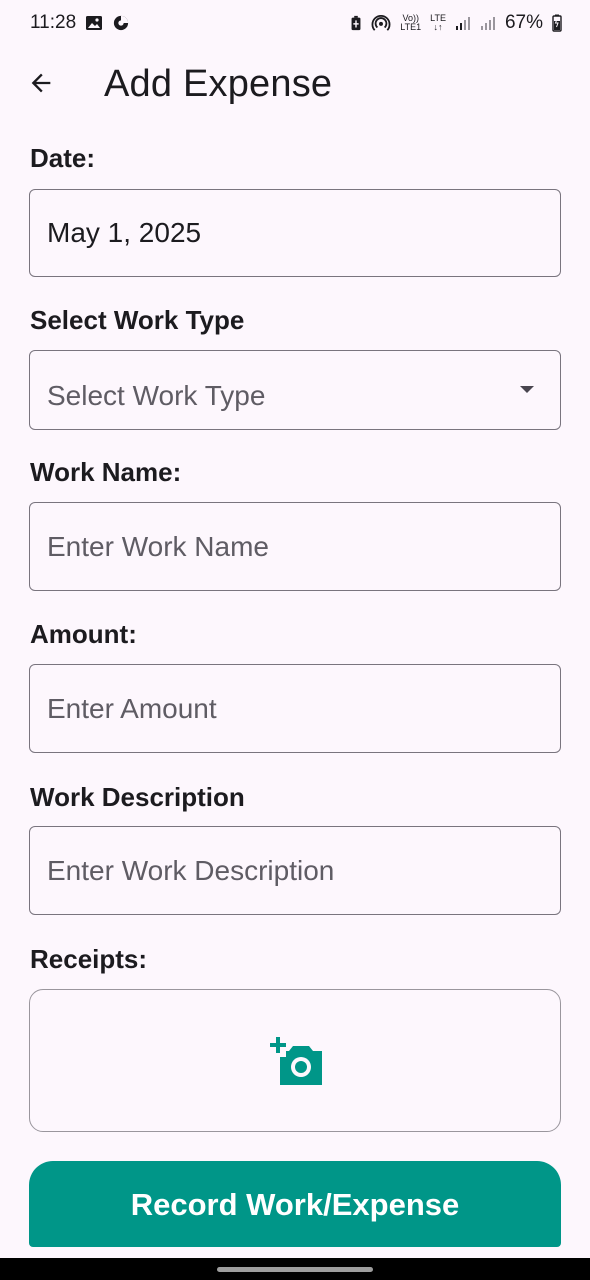  Describe the element at coordinates (295, 390) in the screenshot. I see `work-type-dropdown: Select Work Type` at that location.